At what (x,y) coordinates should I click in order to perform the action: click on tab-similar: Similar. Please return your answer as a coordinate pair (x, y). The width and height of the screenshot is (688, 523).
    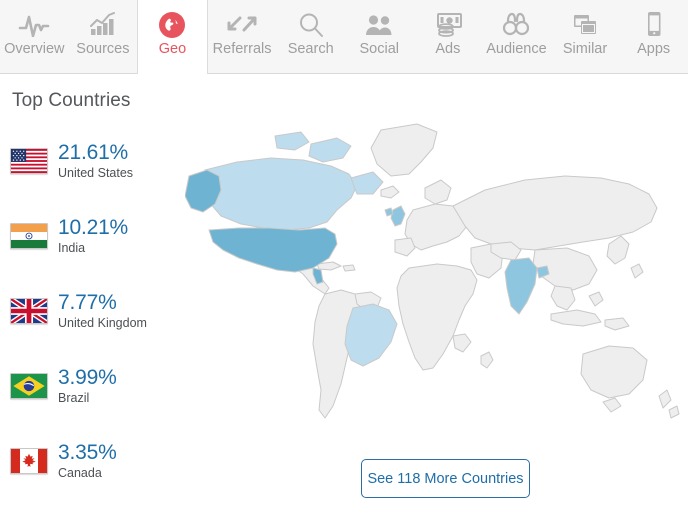
    Looking at the image, I should click on (585, 37).